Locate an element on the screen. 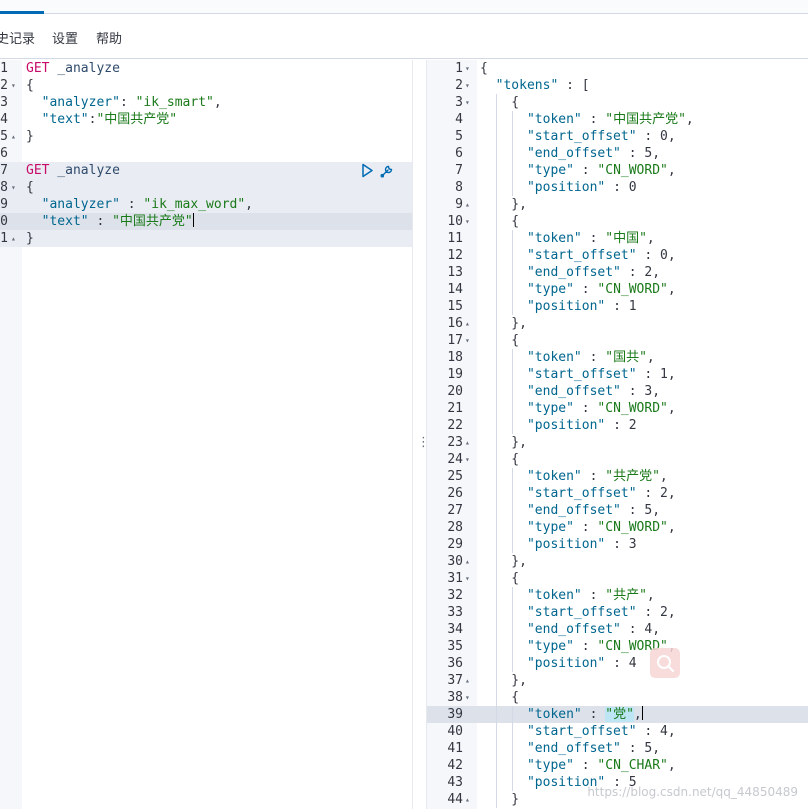 The height and width of the screenshot is (809, 808). code-line: 38 ▾ { is located at coordinates (617, 697).